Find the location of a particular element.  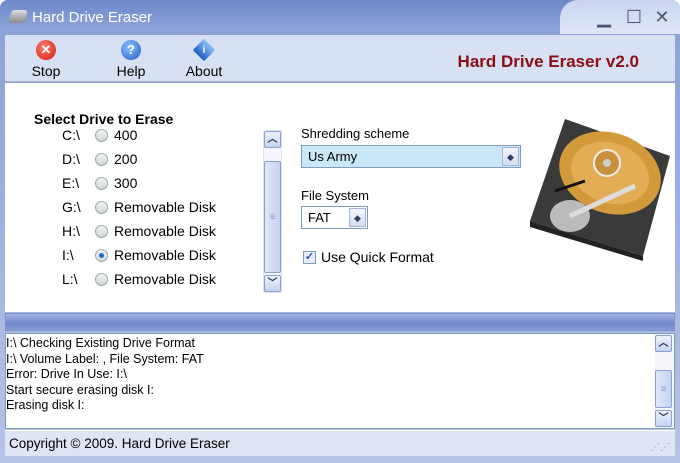

shredding-scheme-label: Shredding scheme is located at coordinates (355, 133).